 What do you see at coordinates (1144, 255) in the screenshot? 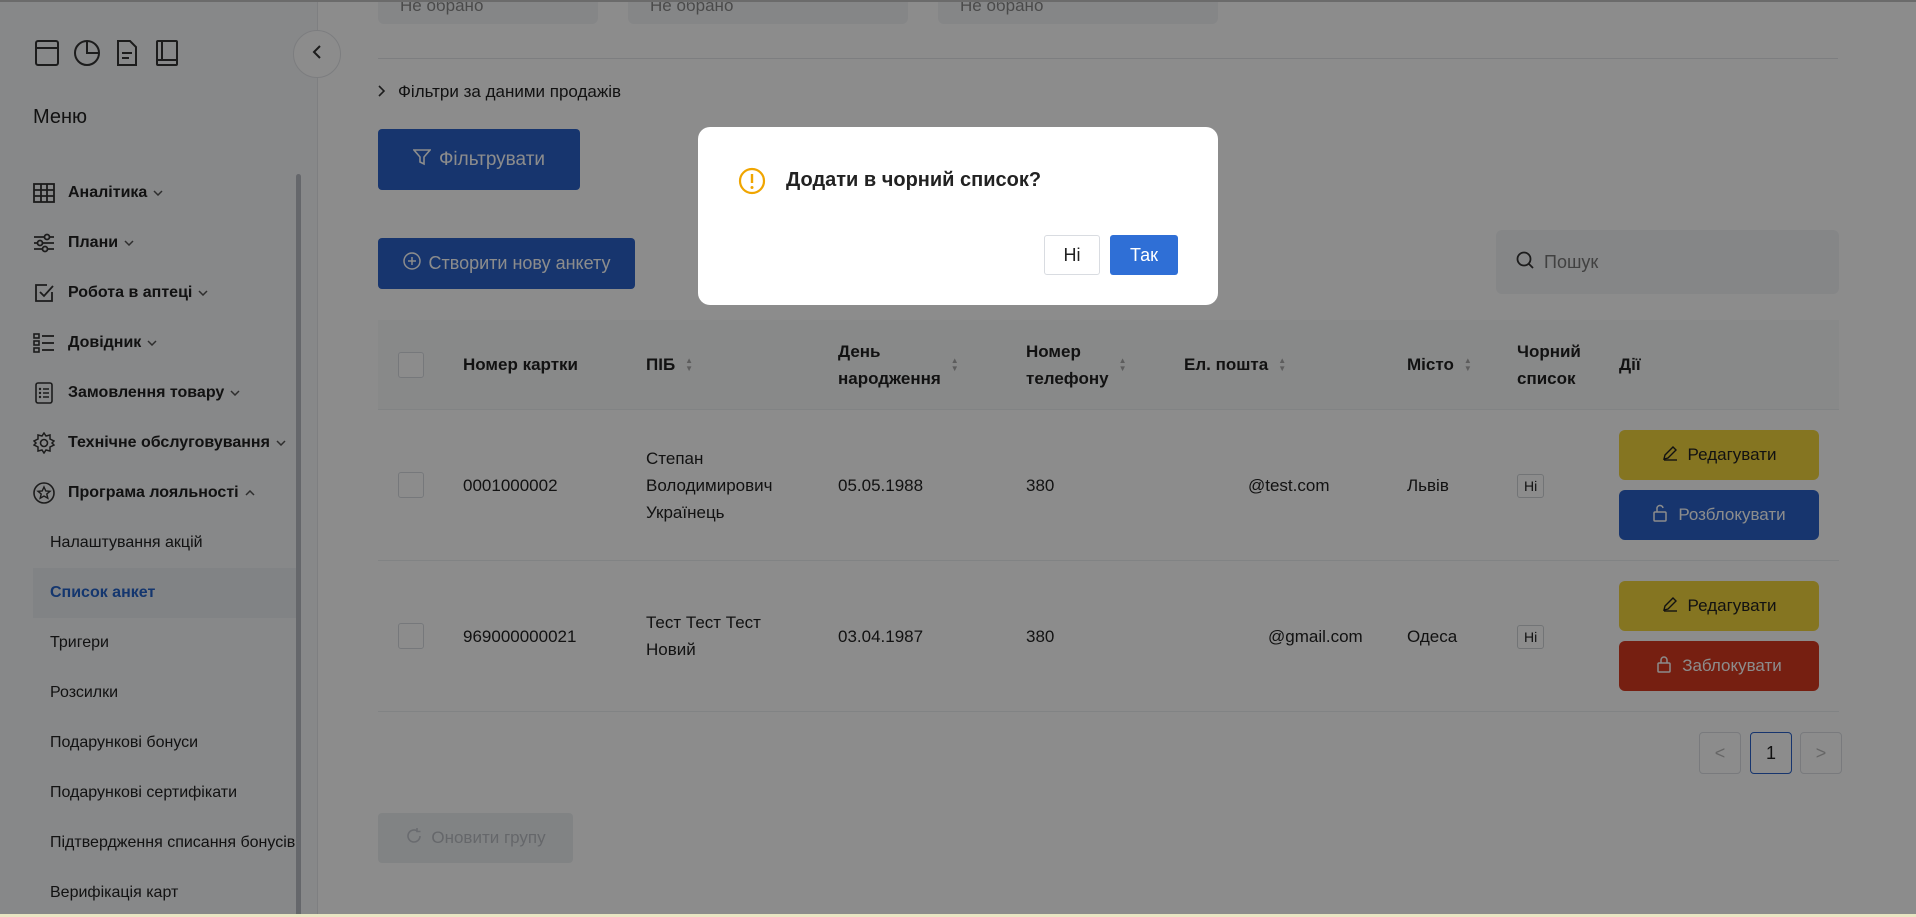
I see `dialog-yes-button: Так` at bounding box center [1144, 255].